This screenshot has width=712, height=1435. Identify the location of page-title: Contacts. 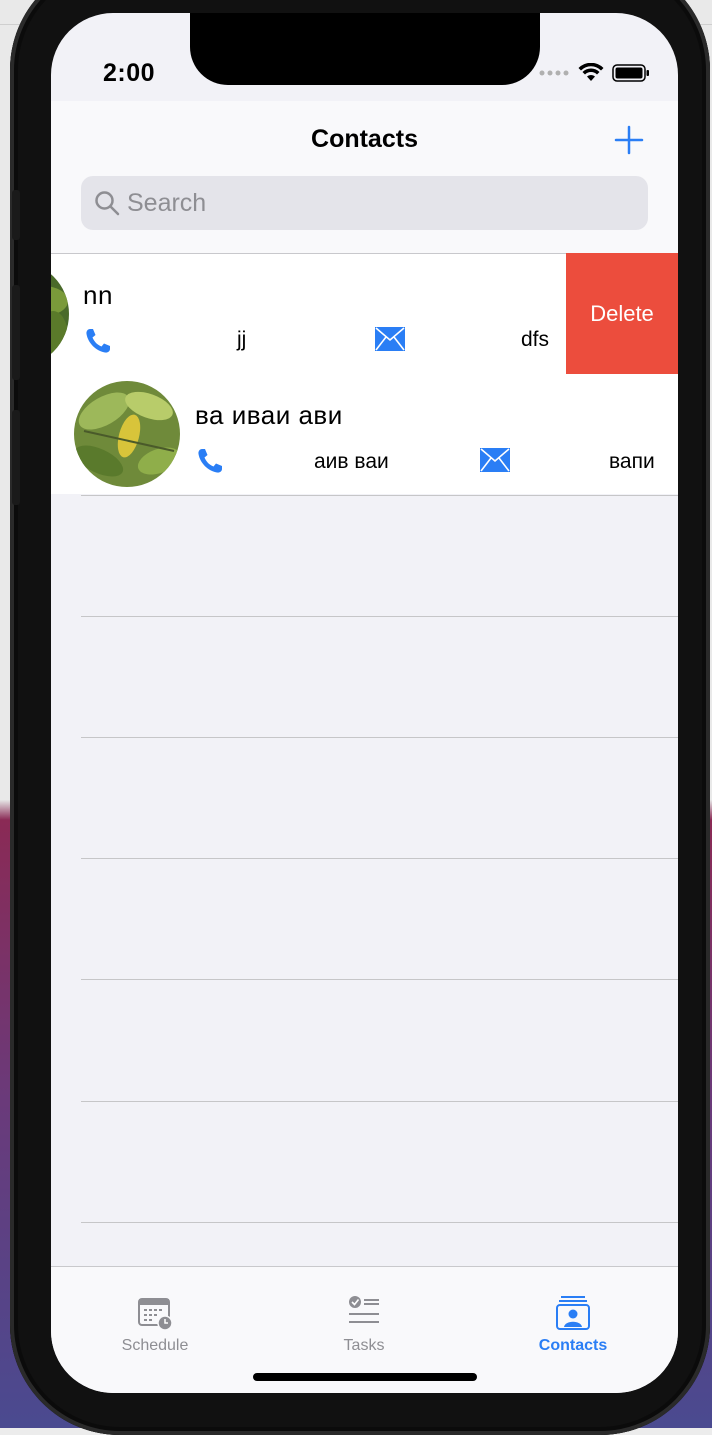
(364, 139).